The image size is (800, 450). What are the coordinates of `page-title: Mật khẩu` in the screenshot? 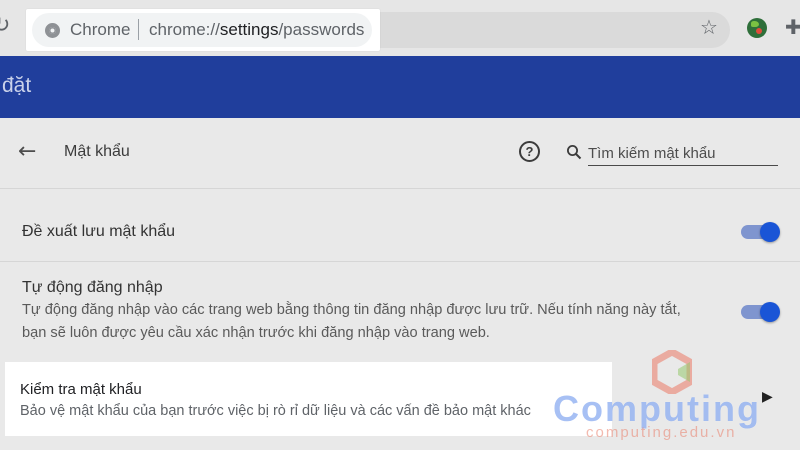 It's located at (97, 151).